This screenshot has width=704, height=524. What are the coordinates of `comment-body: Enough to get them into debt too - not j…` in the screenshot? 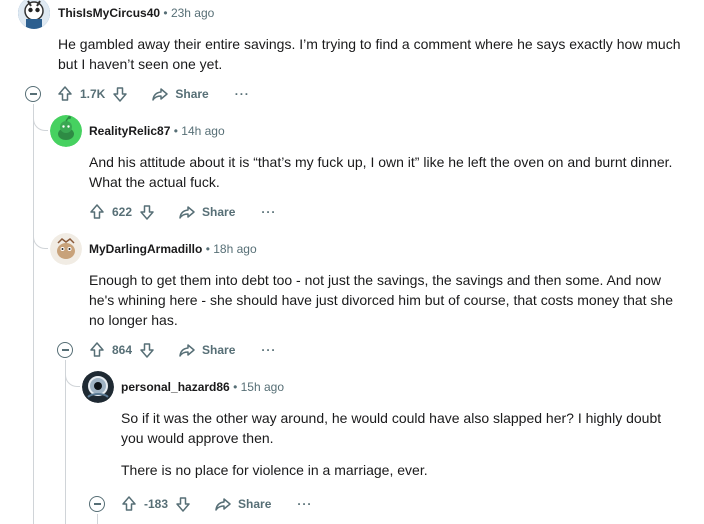 It's located at (389, 306).